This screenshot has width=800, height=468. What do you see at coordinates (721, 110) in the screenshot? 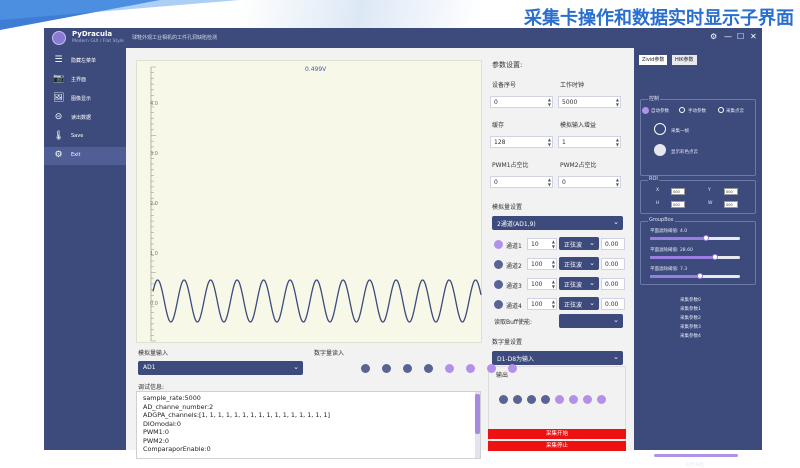
I see `radio-cloud` at bounding box center [721, 110].